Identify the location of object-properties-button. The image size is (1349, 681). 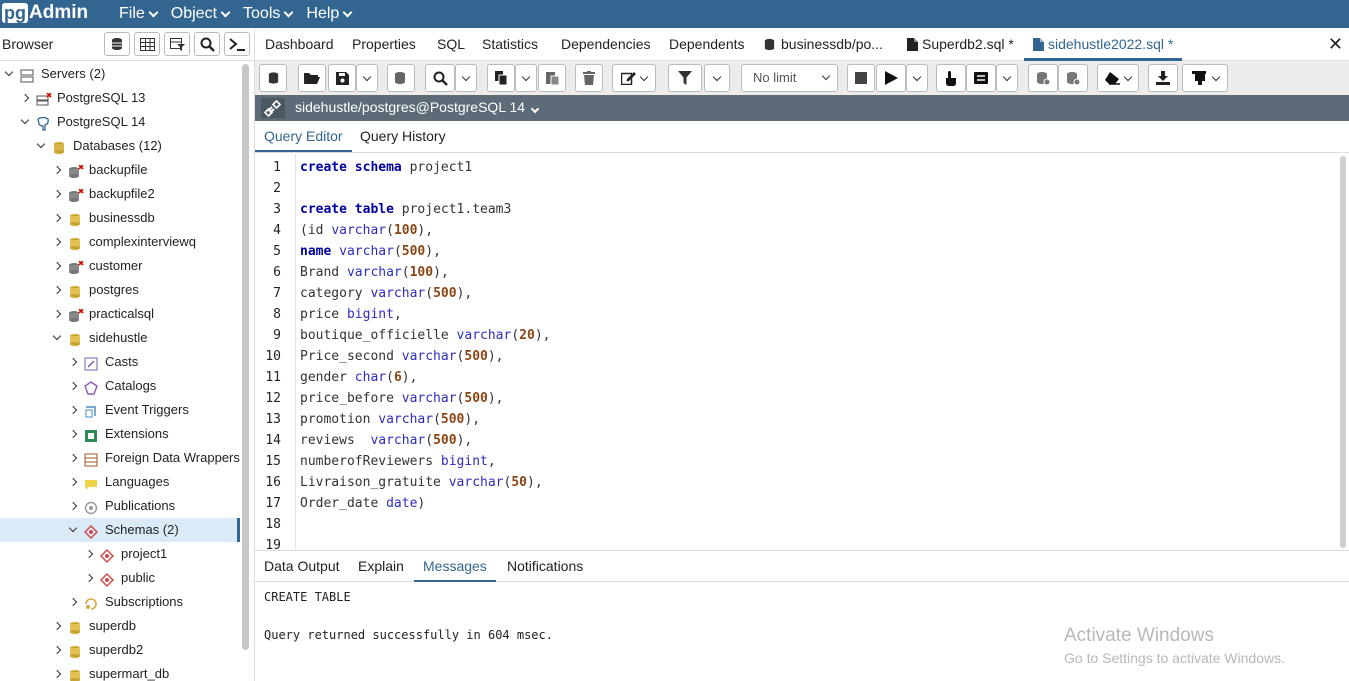
(117, 44).